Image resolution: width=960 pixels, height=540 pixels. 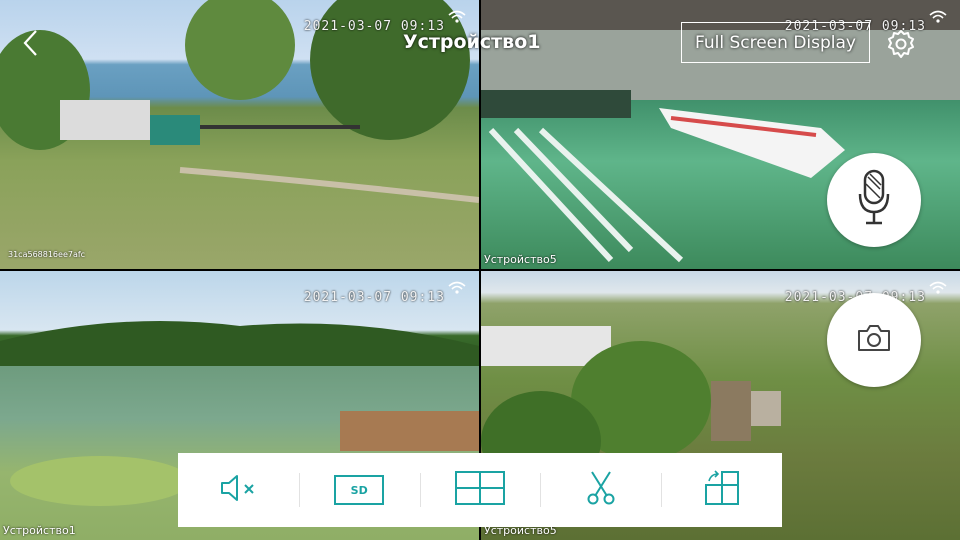 I want to click on tile-timestamp: 2021-03-07 09:13, so click(x=374, y=297).